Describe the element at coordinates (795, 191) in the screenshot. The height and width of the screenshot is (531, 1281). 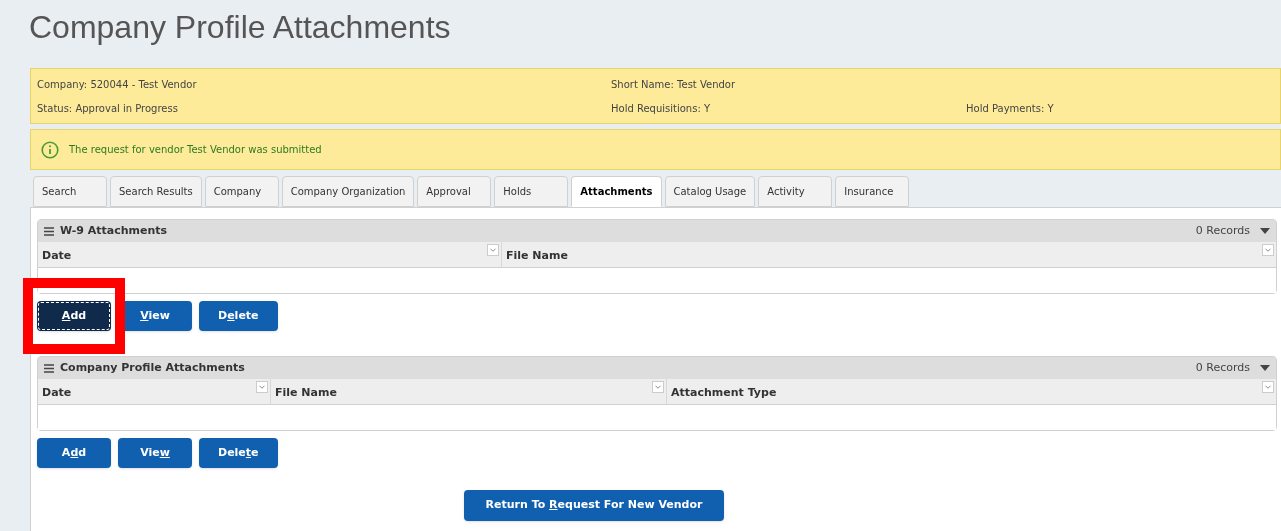
I see `tab: Activity` at that location.